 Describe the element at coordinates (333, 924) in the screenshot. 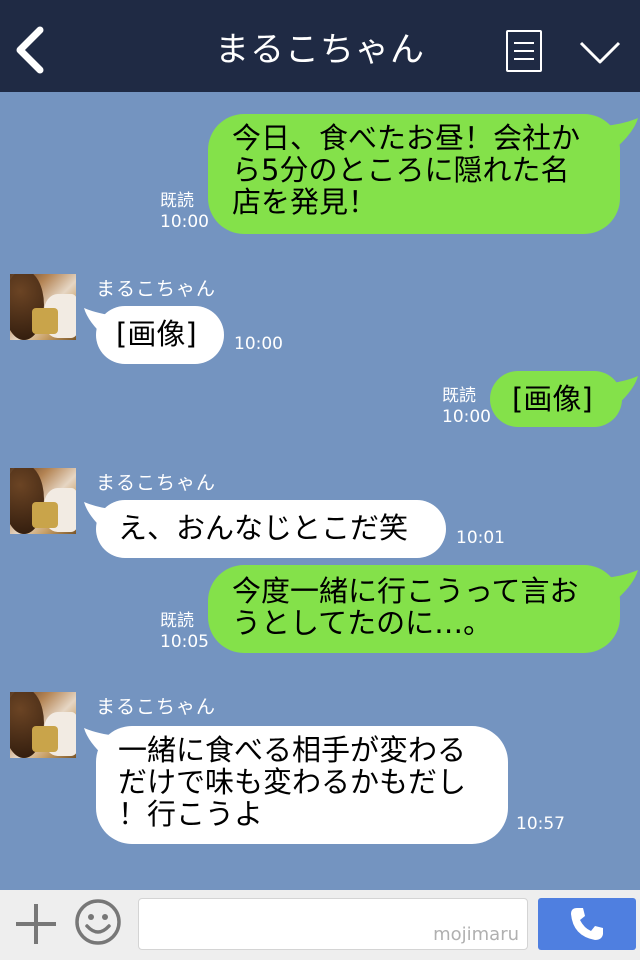

I see `message-input: mojimaru` at that location.